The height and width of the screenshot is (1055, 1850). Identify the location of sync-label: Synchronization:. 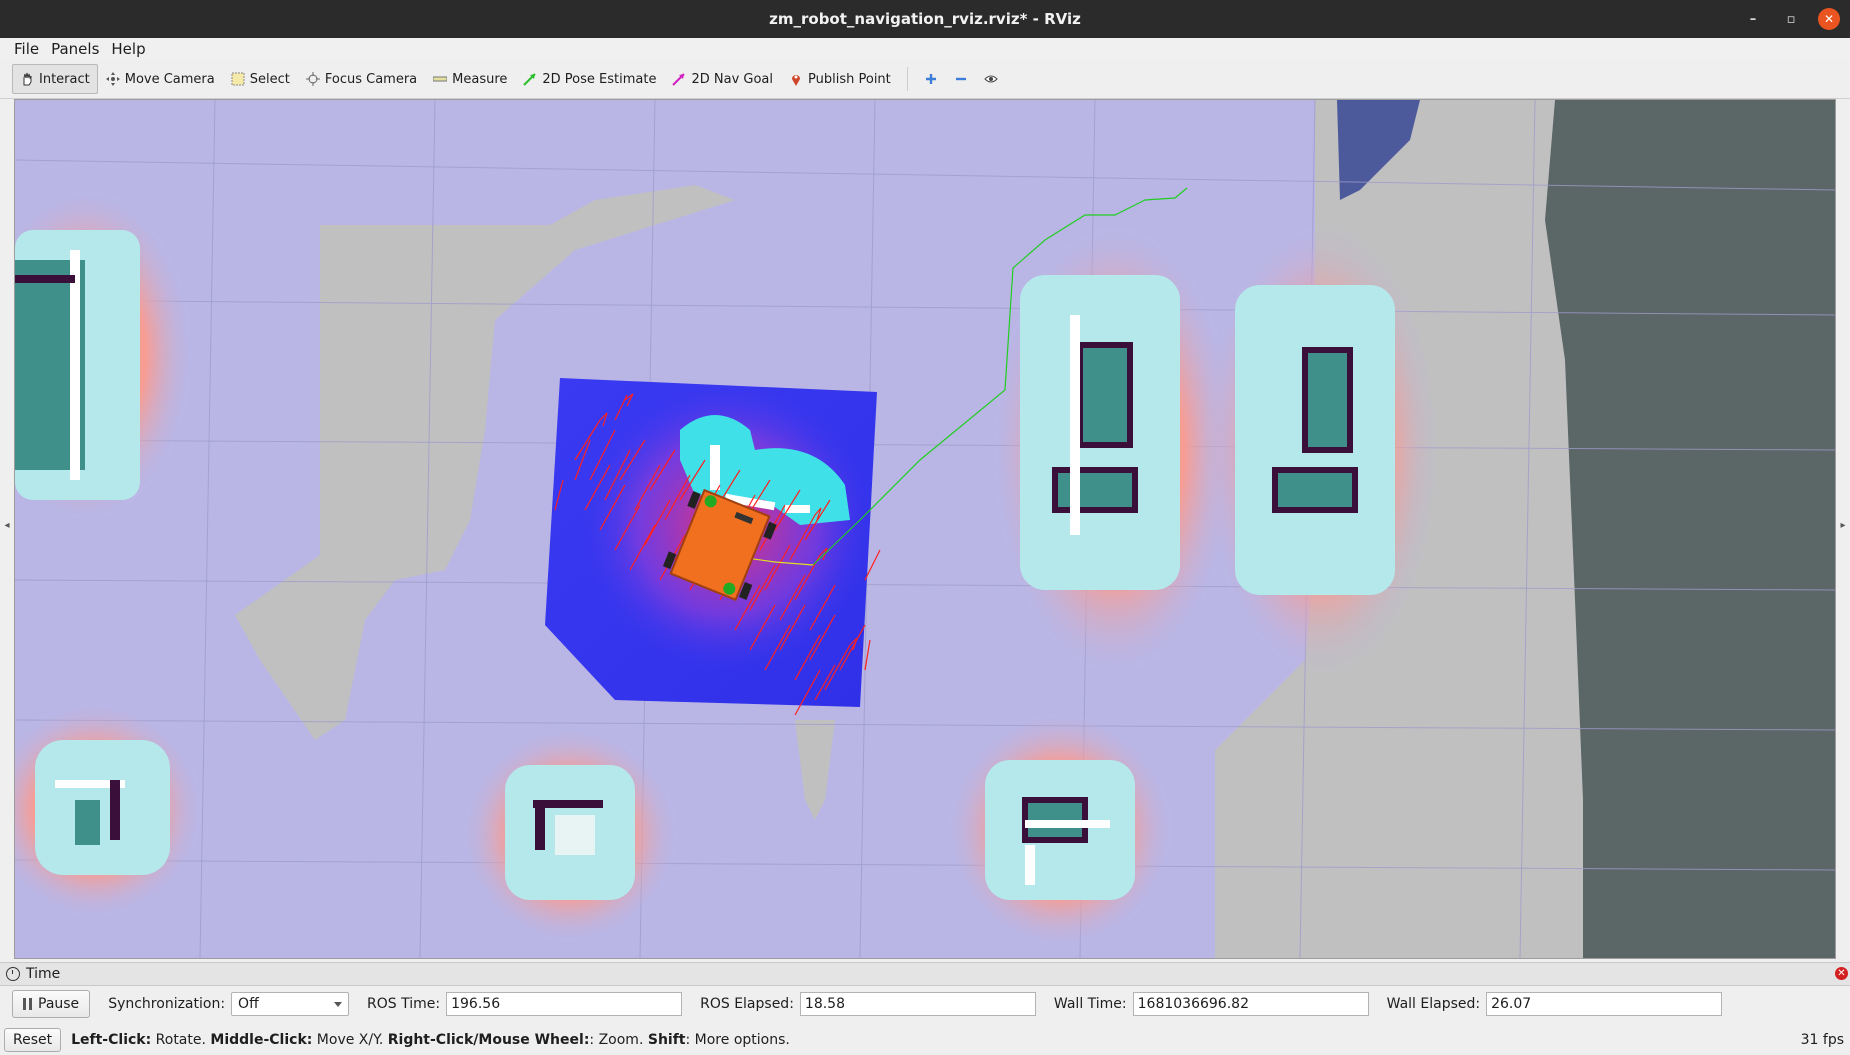
(167, 1004).